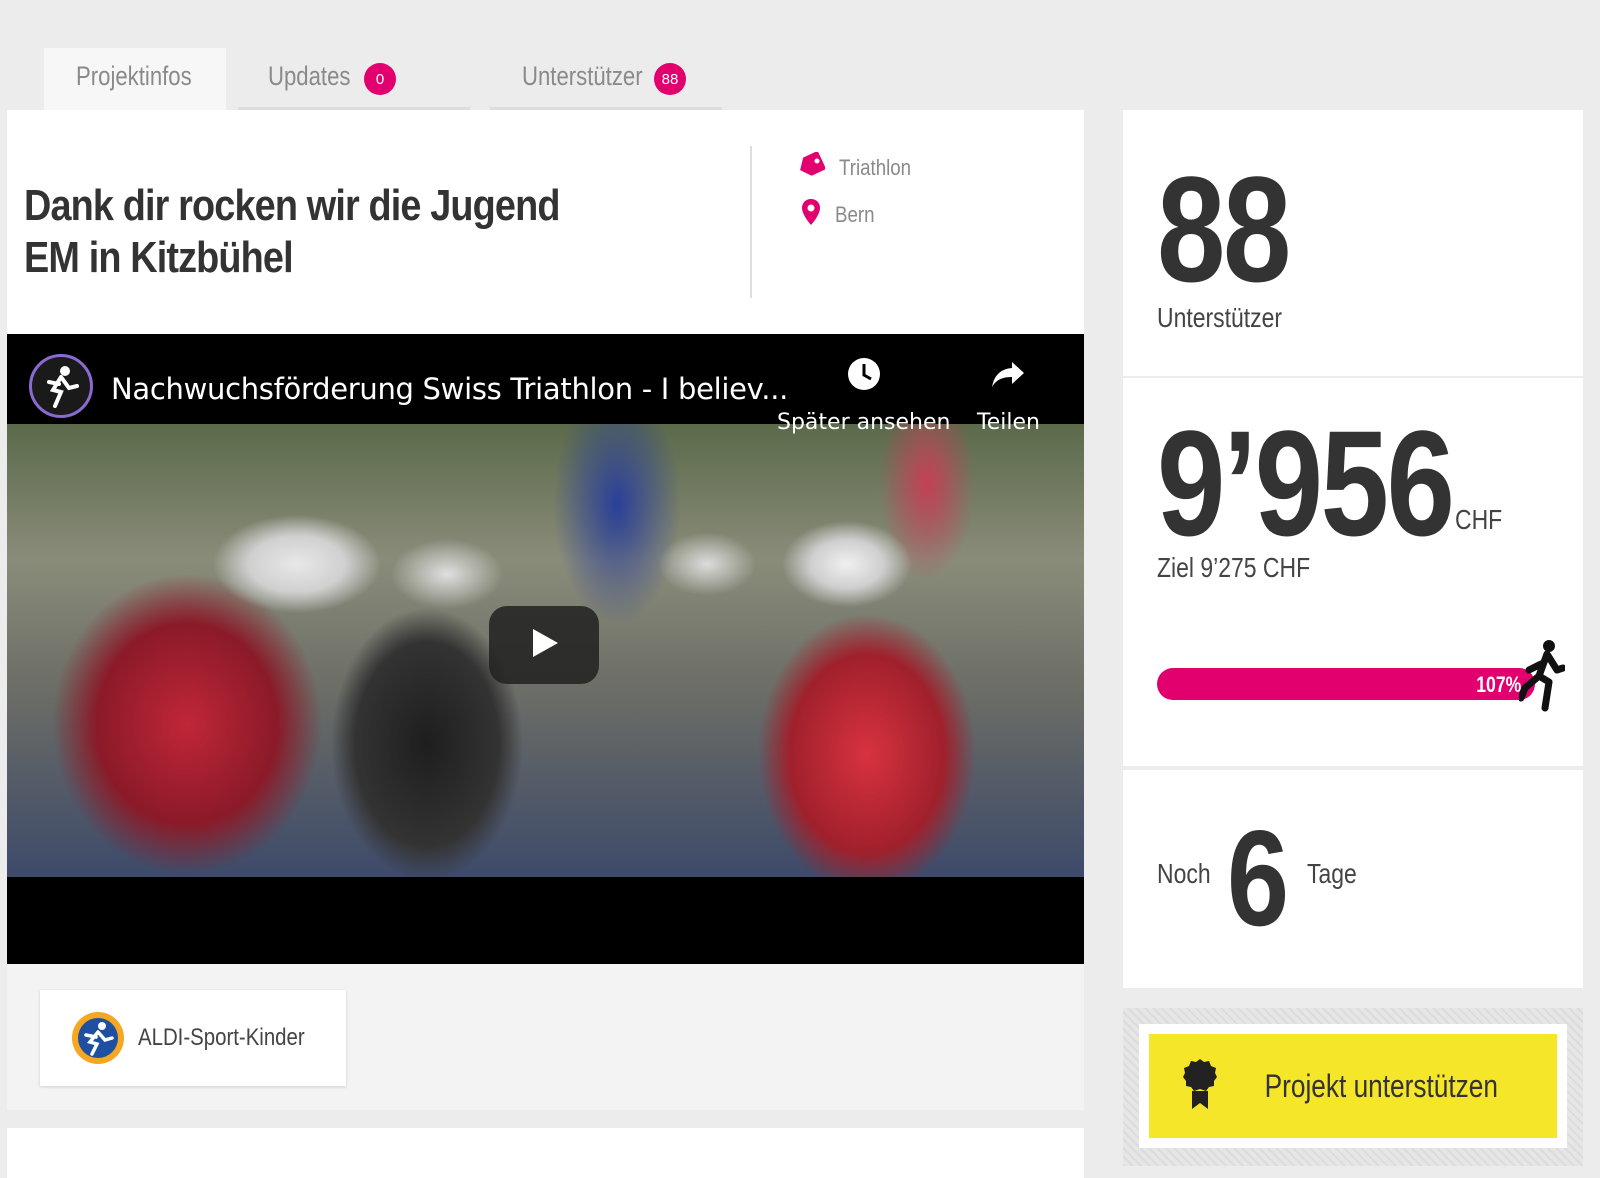 This screenshot has height=1178, width=1600. I want to click on watch-later-button: Später ansehen, so click(863, 395).